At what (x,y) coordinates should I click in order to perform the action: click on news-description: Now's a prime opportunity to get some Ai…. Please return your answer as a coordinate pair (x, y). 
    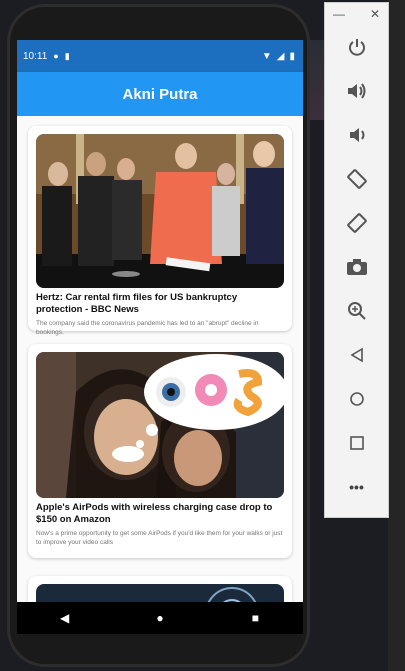
    Looking at the image, I should click on (159, 538).